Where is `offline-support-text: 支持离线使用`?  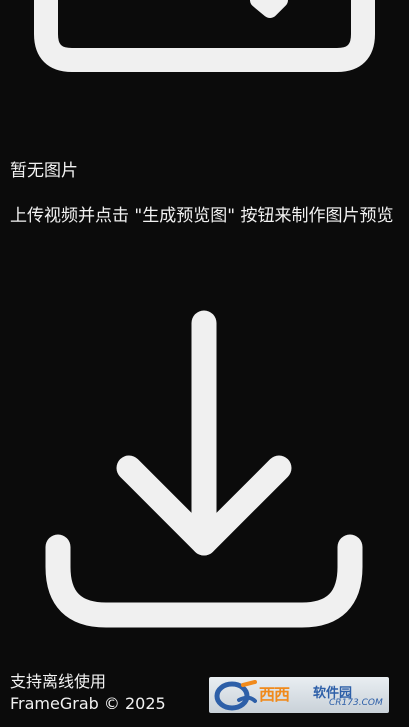 offline-support-text: 支持离线使用 is located at coordinates (58, 681).